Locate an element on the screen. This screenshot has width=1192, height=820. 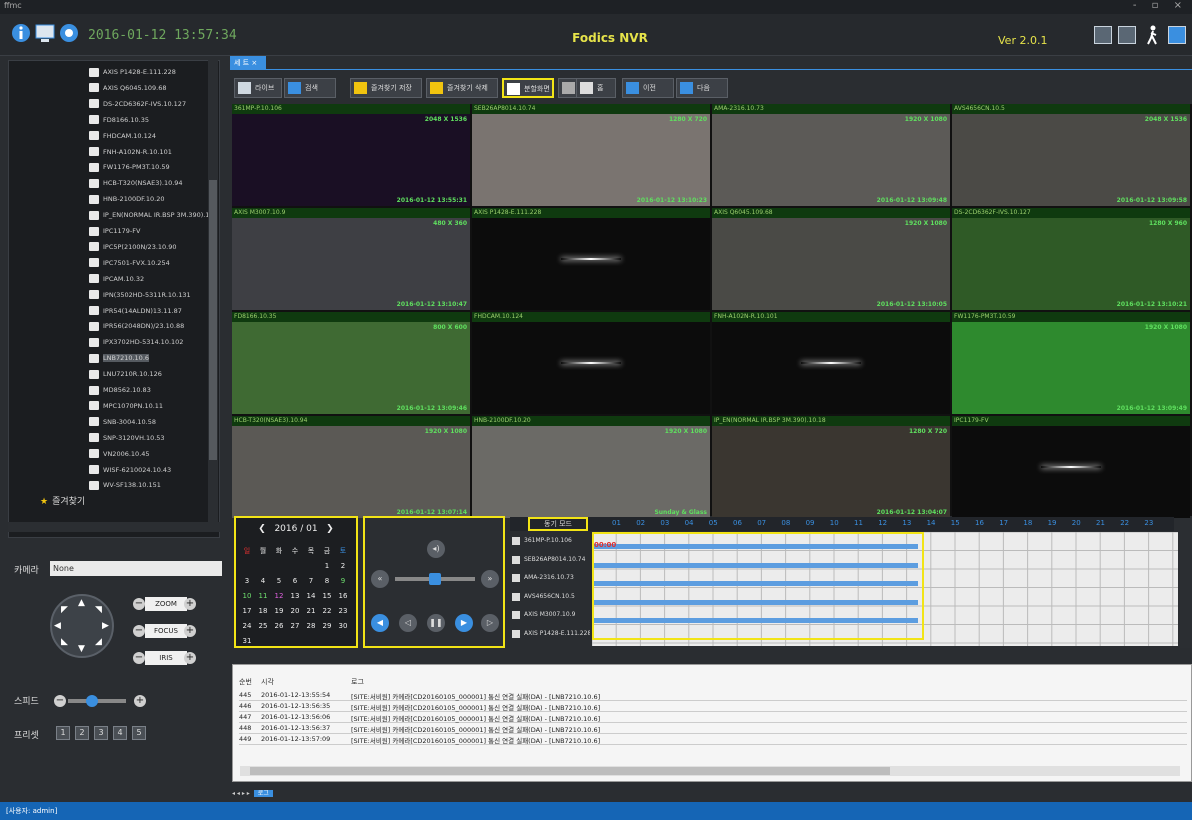
calendar-day: 8 is located at coordinates (327, 581).